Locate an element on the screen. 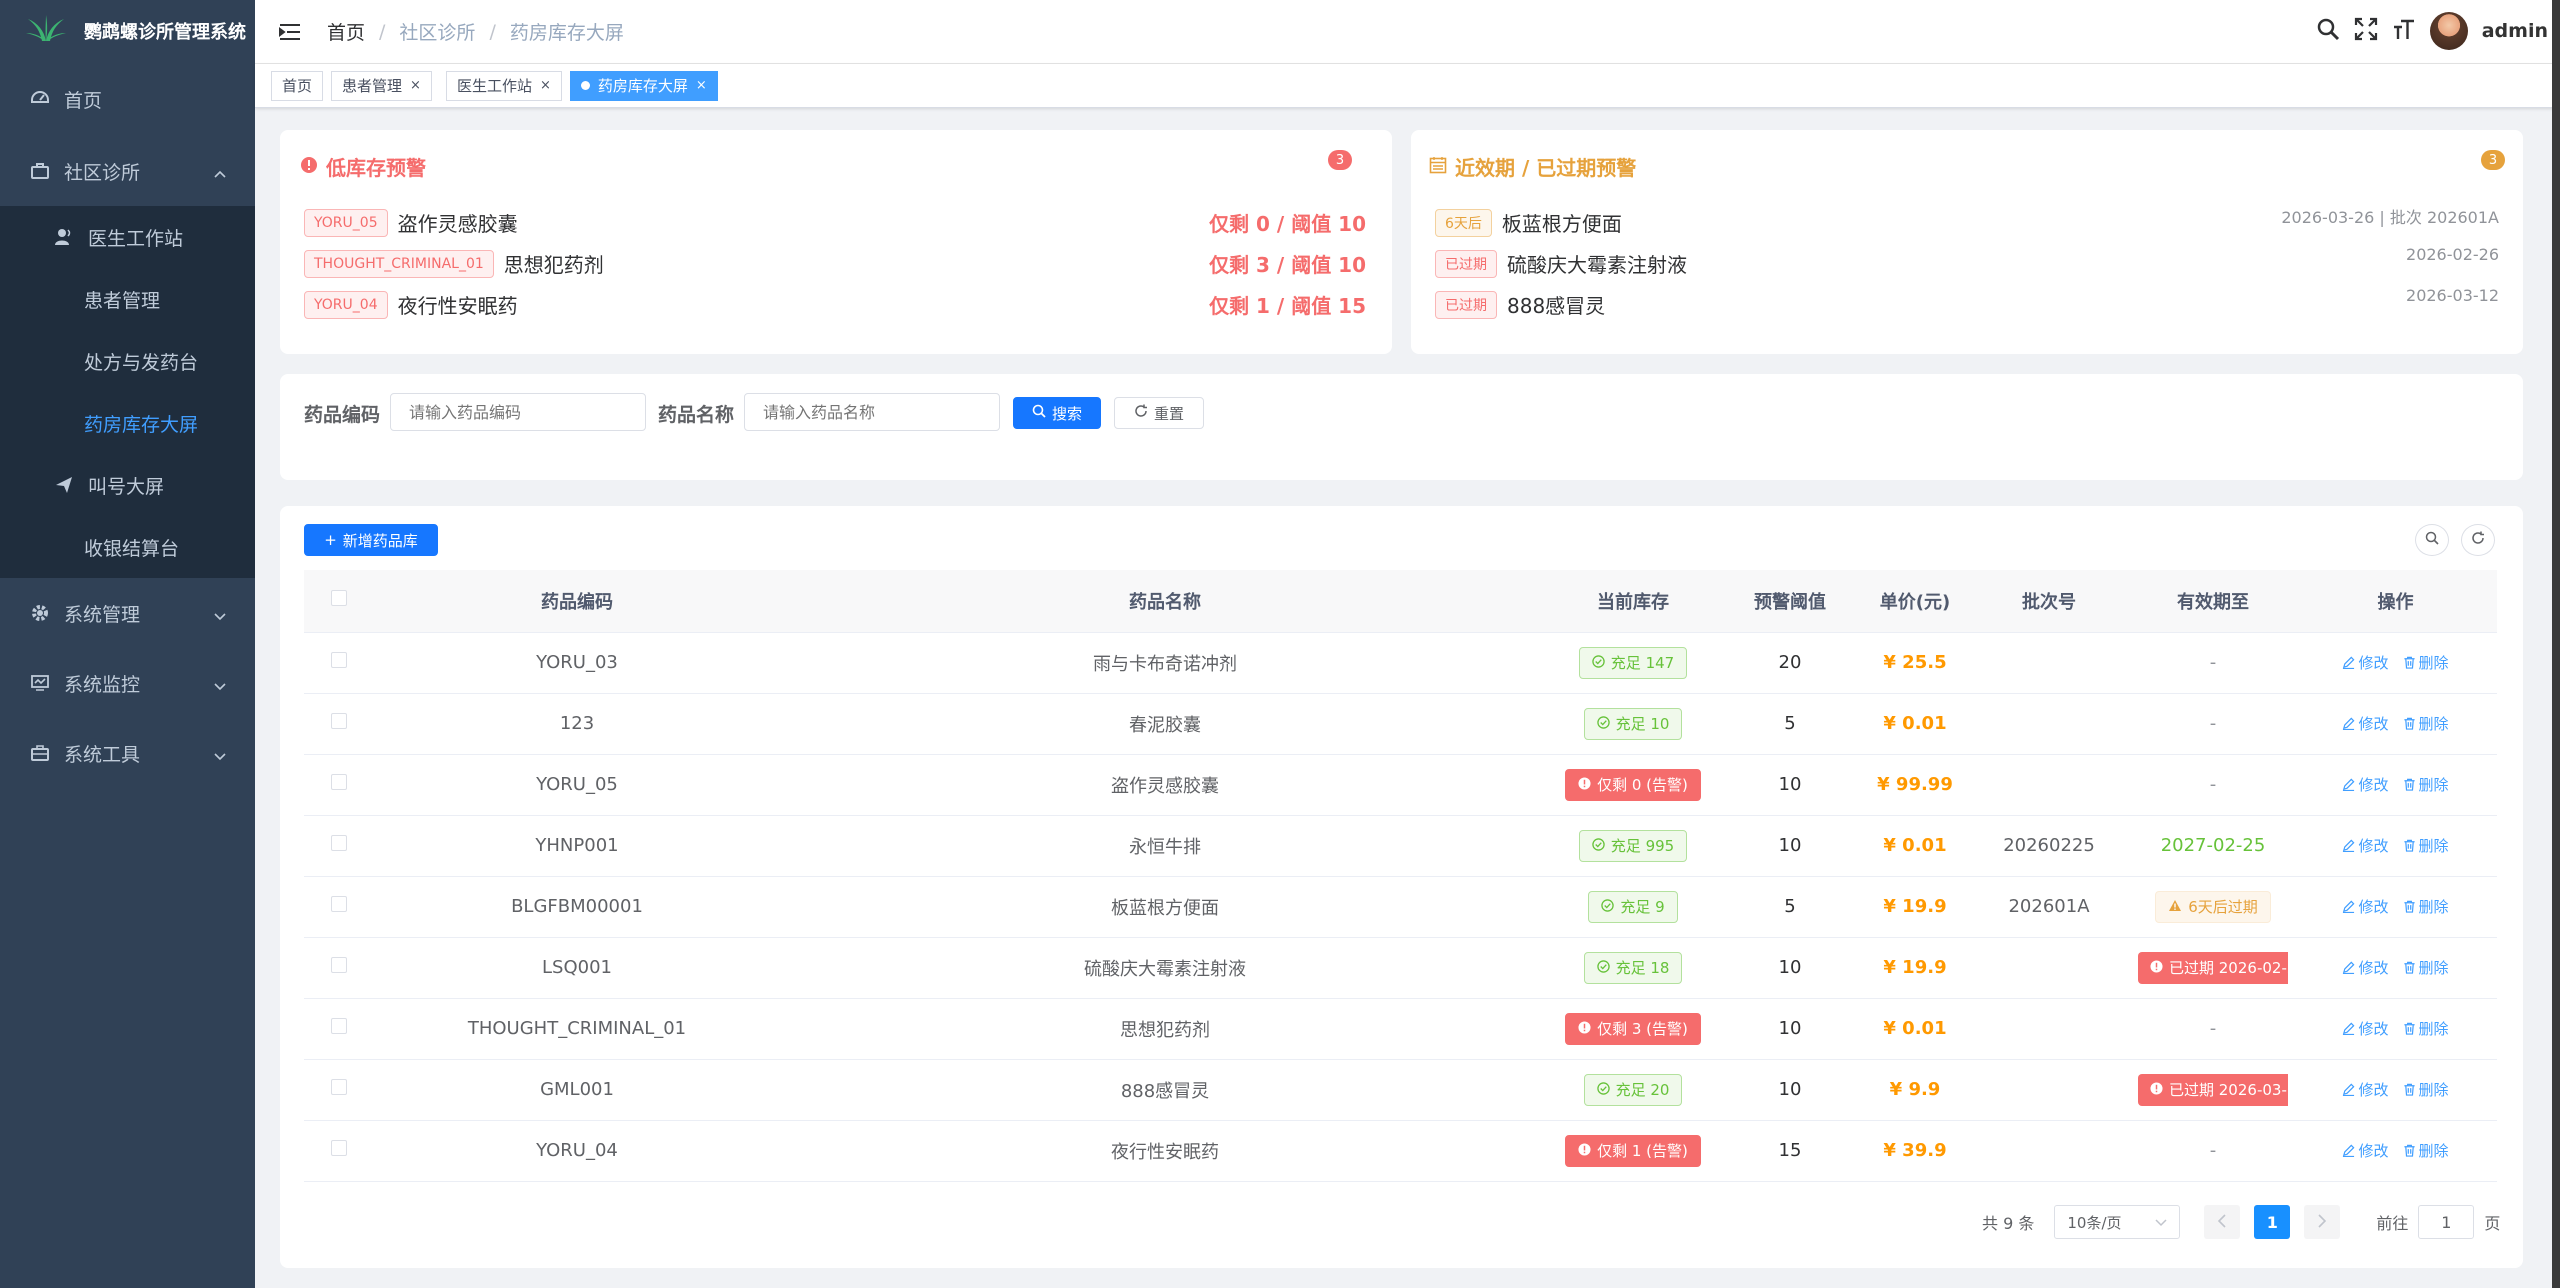 The height and width of the screenshot is (1288, 2560). batch-number: 20260225 is located at coordinates (2049, 846).